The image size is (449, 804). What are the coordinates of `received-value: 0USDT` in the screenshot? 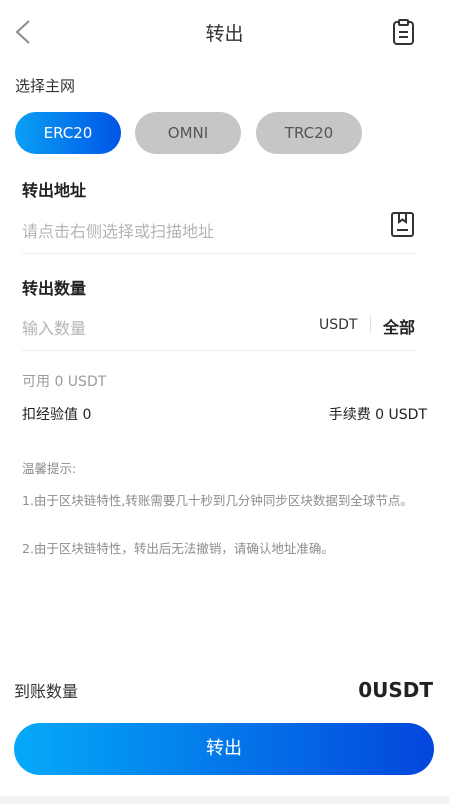 It's located at (395, 690).